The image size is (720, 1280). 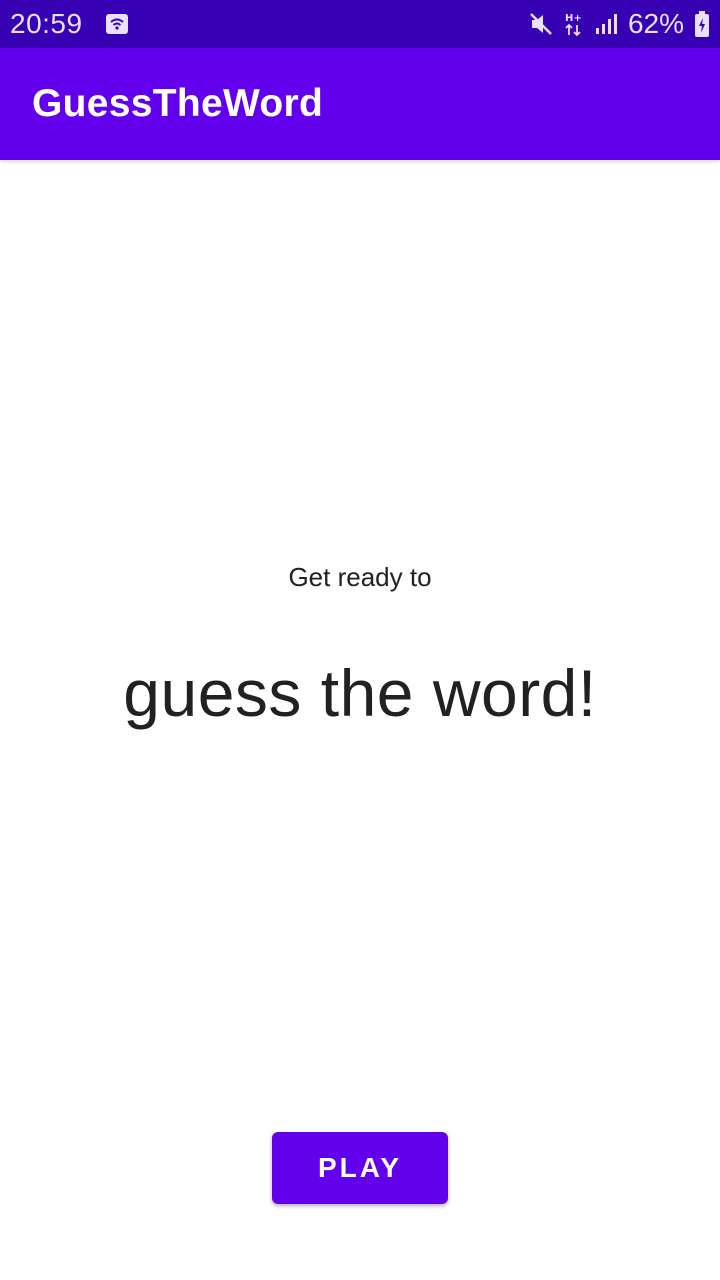 I want to click on network-hplus-icon: H+, so click(x=574, y=24).